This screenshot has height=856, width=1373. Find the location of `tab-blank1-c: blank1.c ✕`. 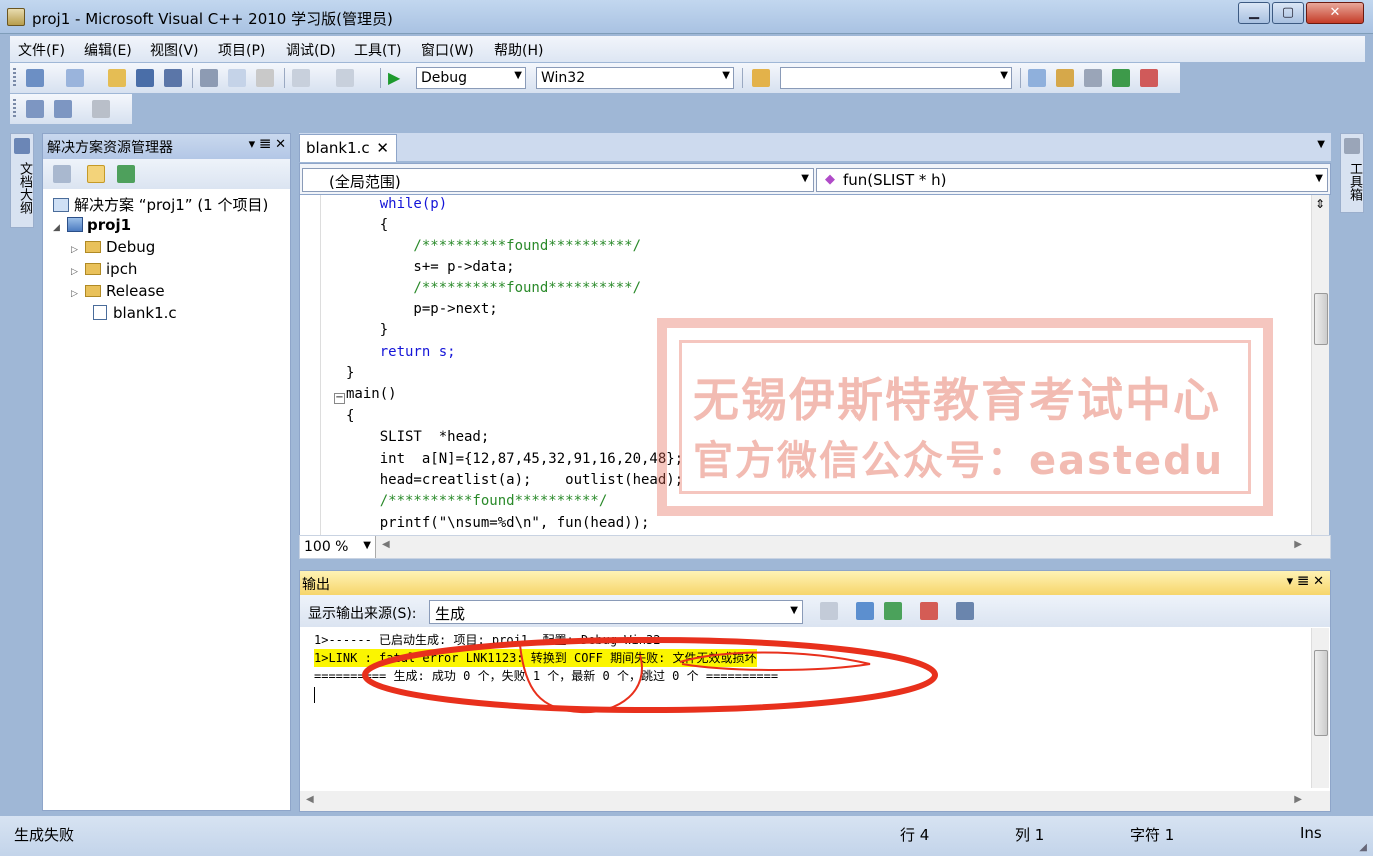

tab-blank1-c: blank1.c ✕ is located at coordinates (348, 148).